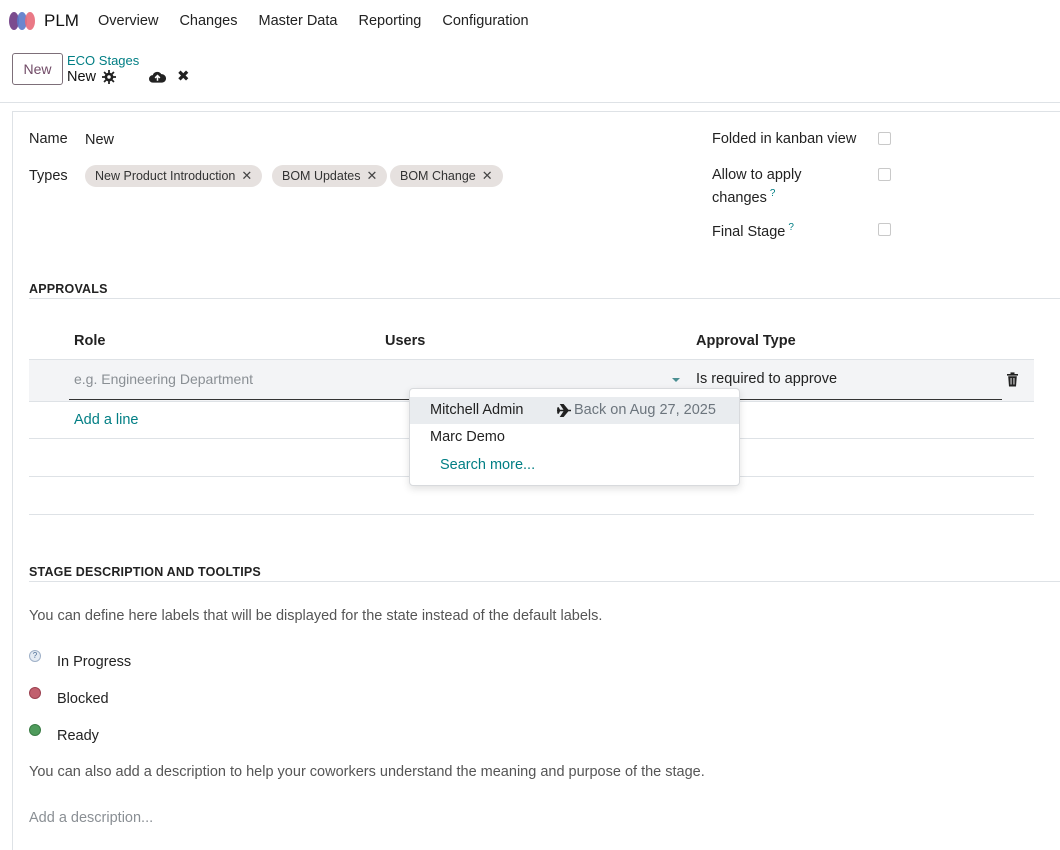 Image resolution: width=1060 pixels, height=850 pixels. What do you see at coordinates (477, 410) in the screenshot?
I see `option-name: Mitchell Admin` at bounding box center [477, 410].